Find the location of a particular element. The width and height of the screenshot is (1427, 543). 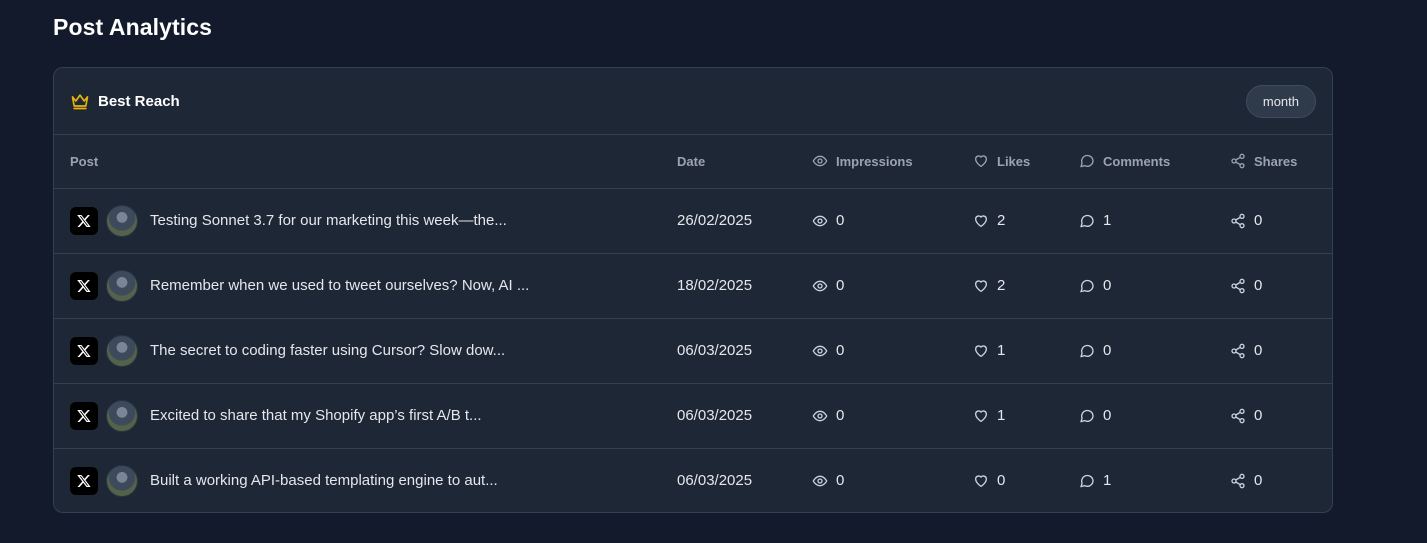

header-likes-label: Likes is located at coordinates (1014, 161).